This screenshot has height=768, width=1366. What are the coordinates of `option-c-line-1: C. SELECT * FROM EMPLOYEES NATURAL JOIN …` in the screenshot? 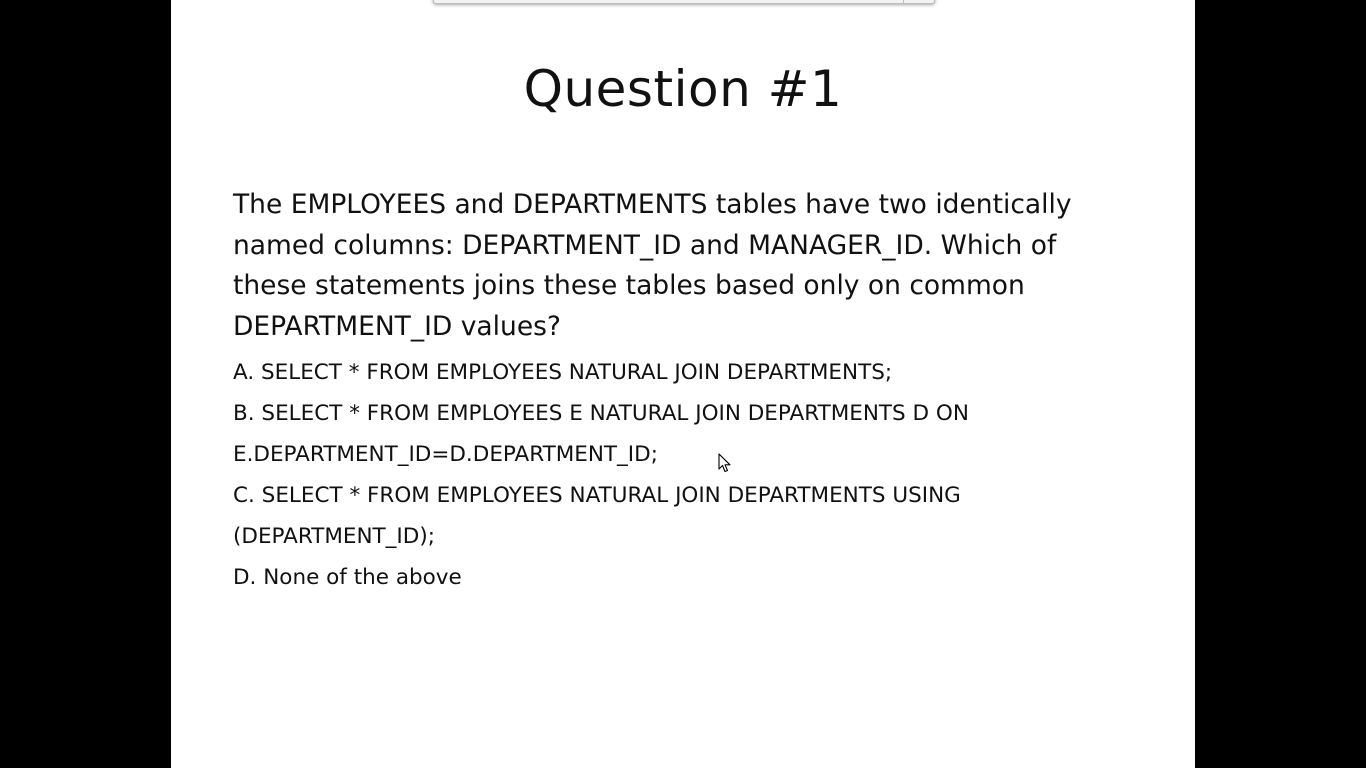 It's located at (597, 495).